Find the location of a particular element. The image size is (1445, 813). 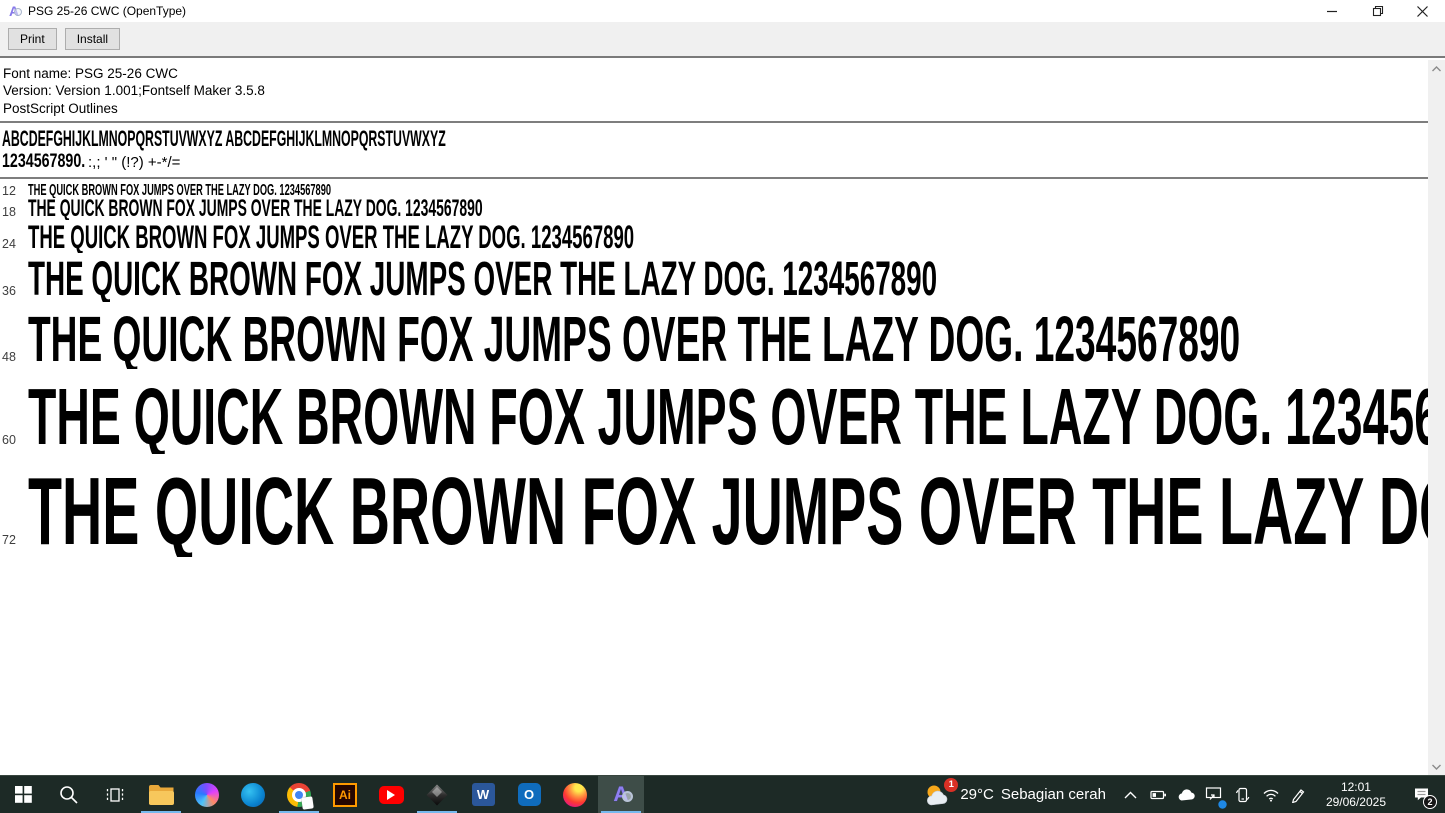

tray-expand-button is located at coordinates (1131, 795).